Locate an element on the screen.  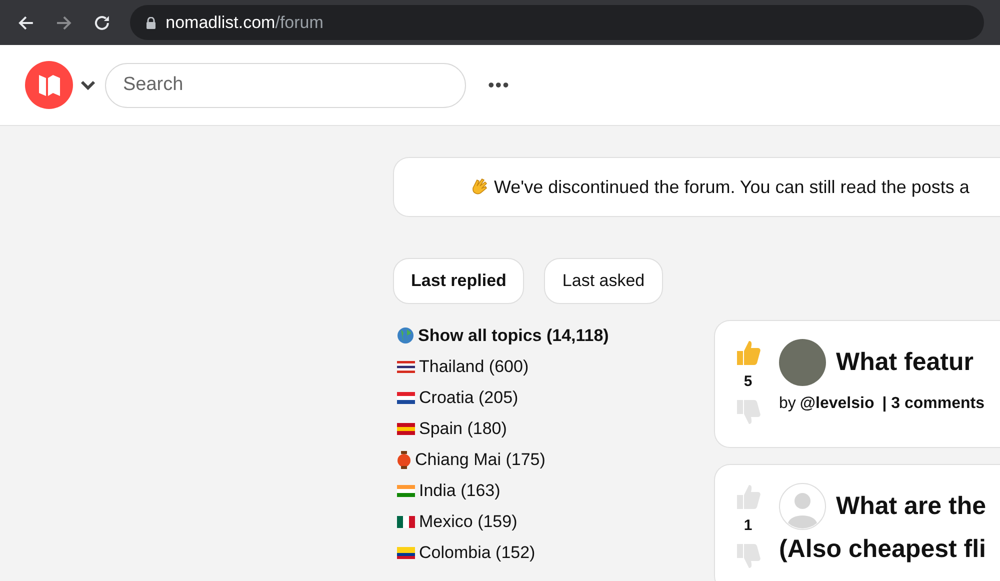
post-title: What are the is located at coordinates (911, 504).